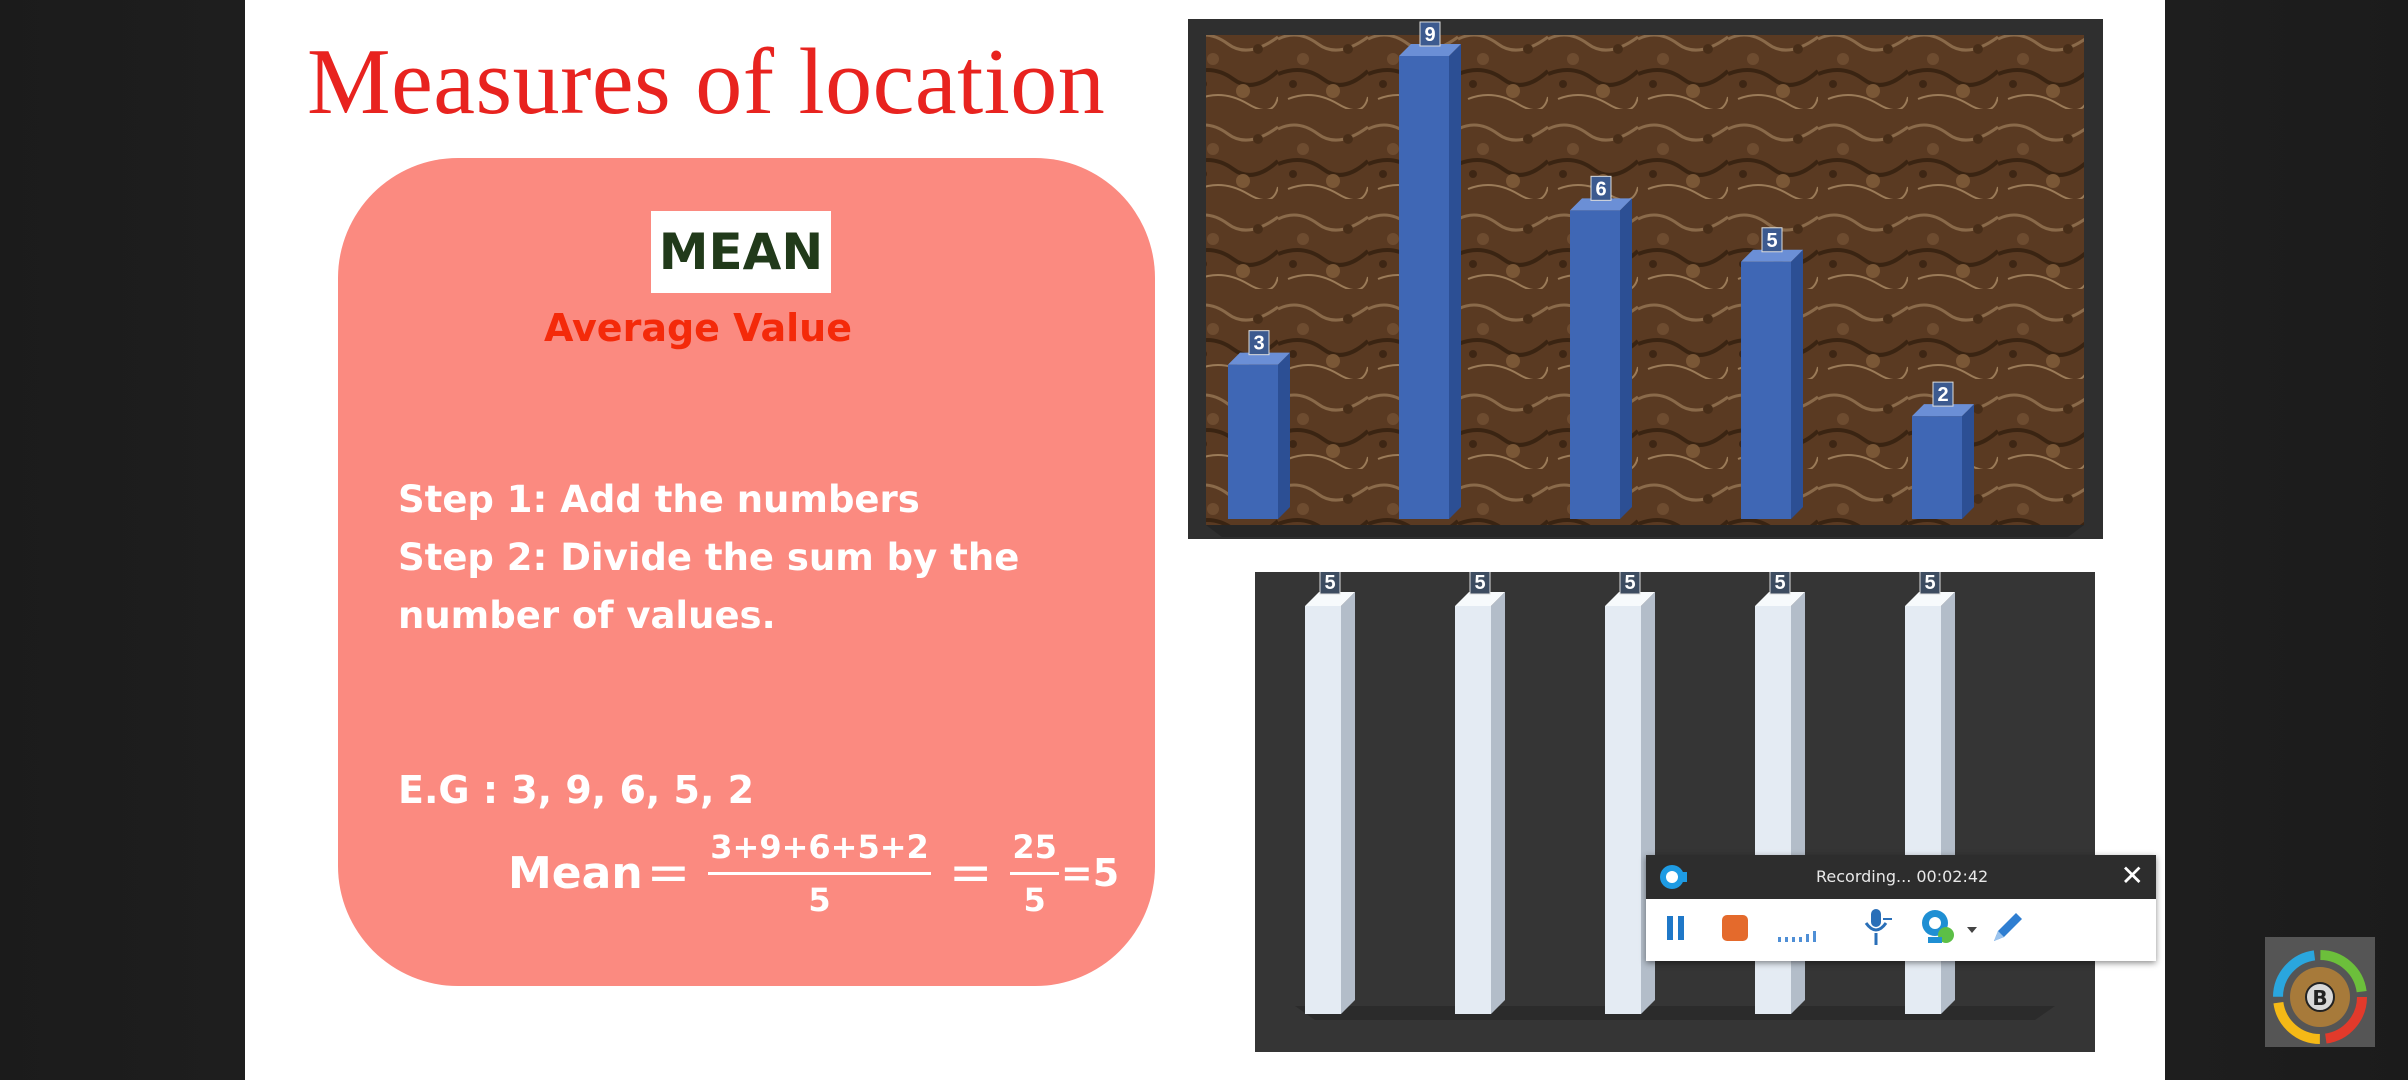 The image size is (2408, 1080). Describe the element at coordinates (576, 790) in the screenshot. I see `example-values: E.G : 3, 9, 6, 5, 2` at that location.